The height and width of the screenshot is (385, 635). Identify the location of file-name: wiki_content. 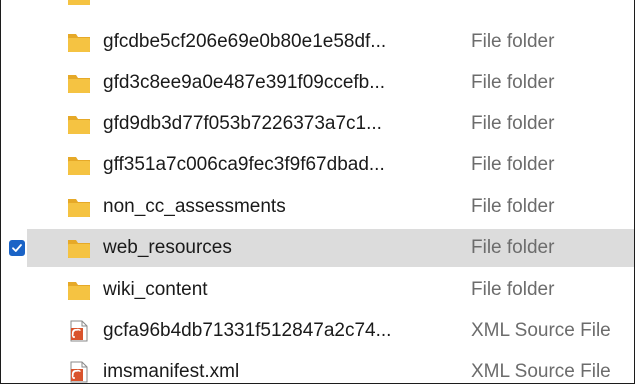
(155, 289).